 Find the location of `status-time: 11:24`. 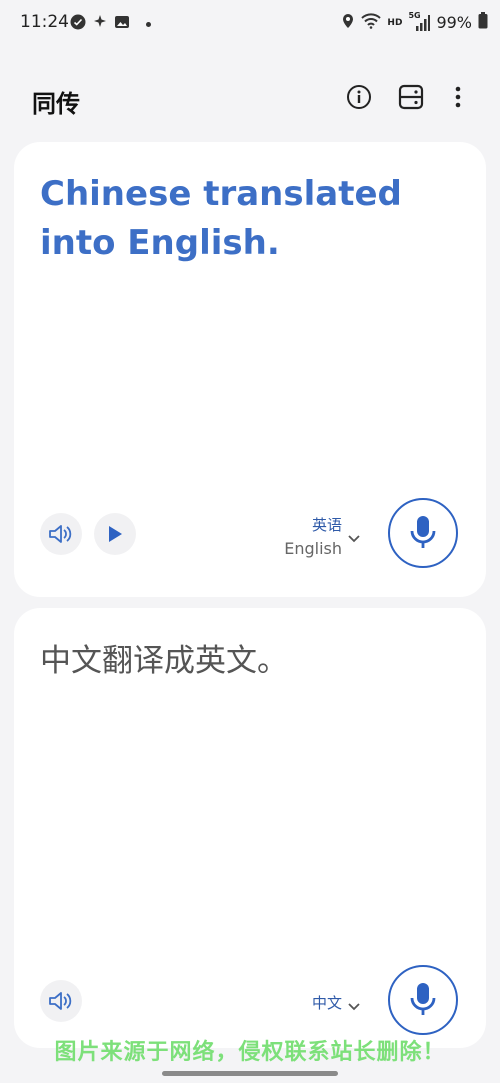

status-time: 11:24 is located at coordinates (44, 22).